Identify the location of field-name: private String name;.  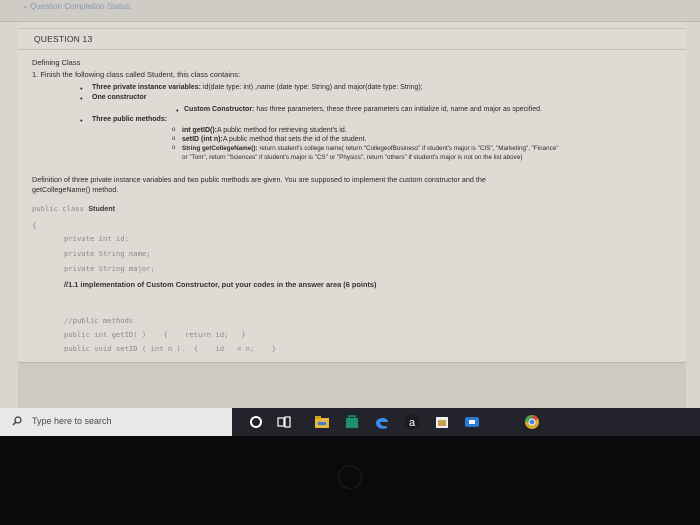
(107, 253).